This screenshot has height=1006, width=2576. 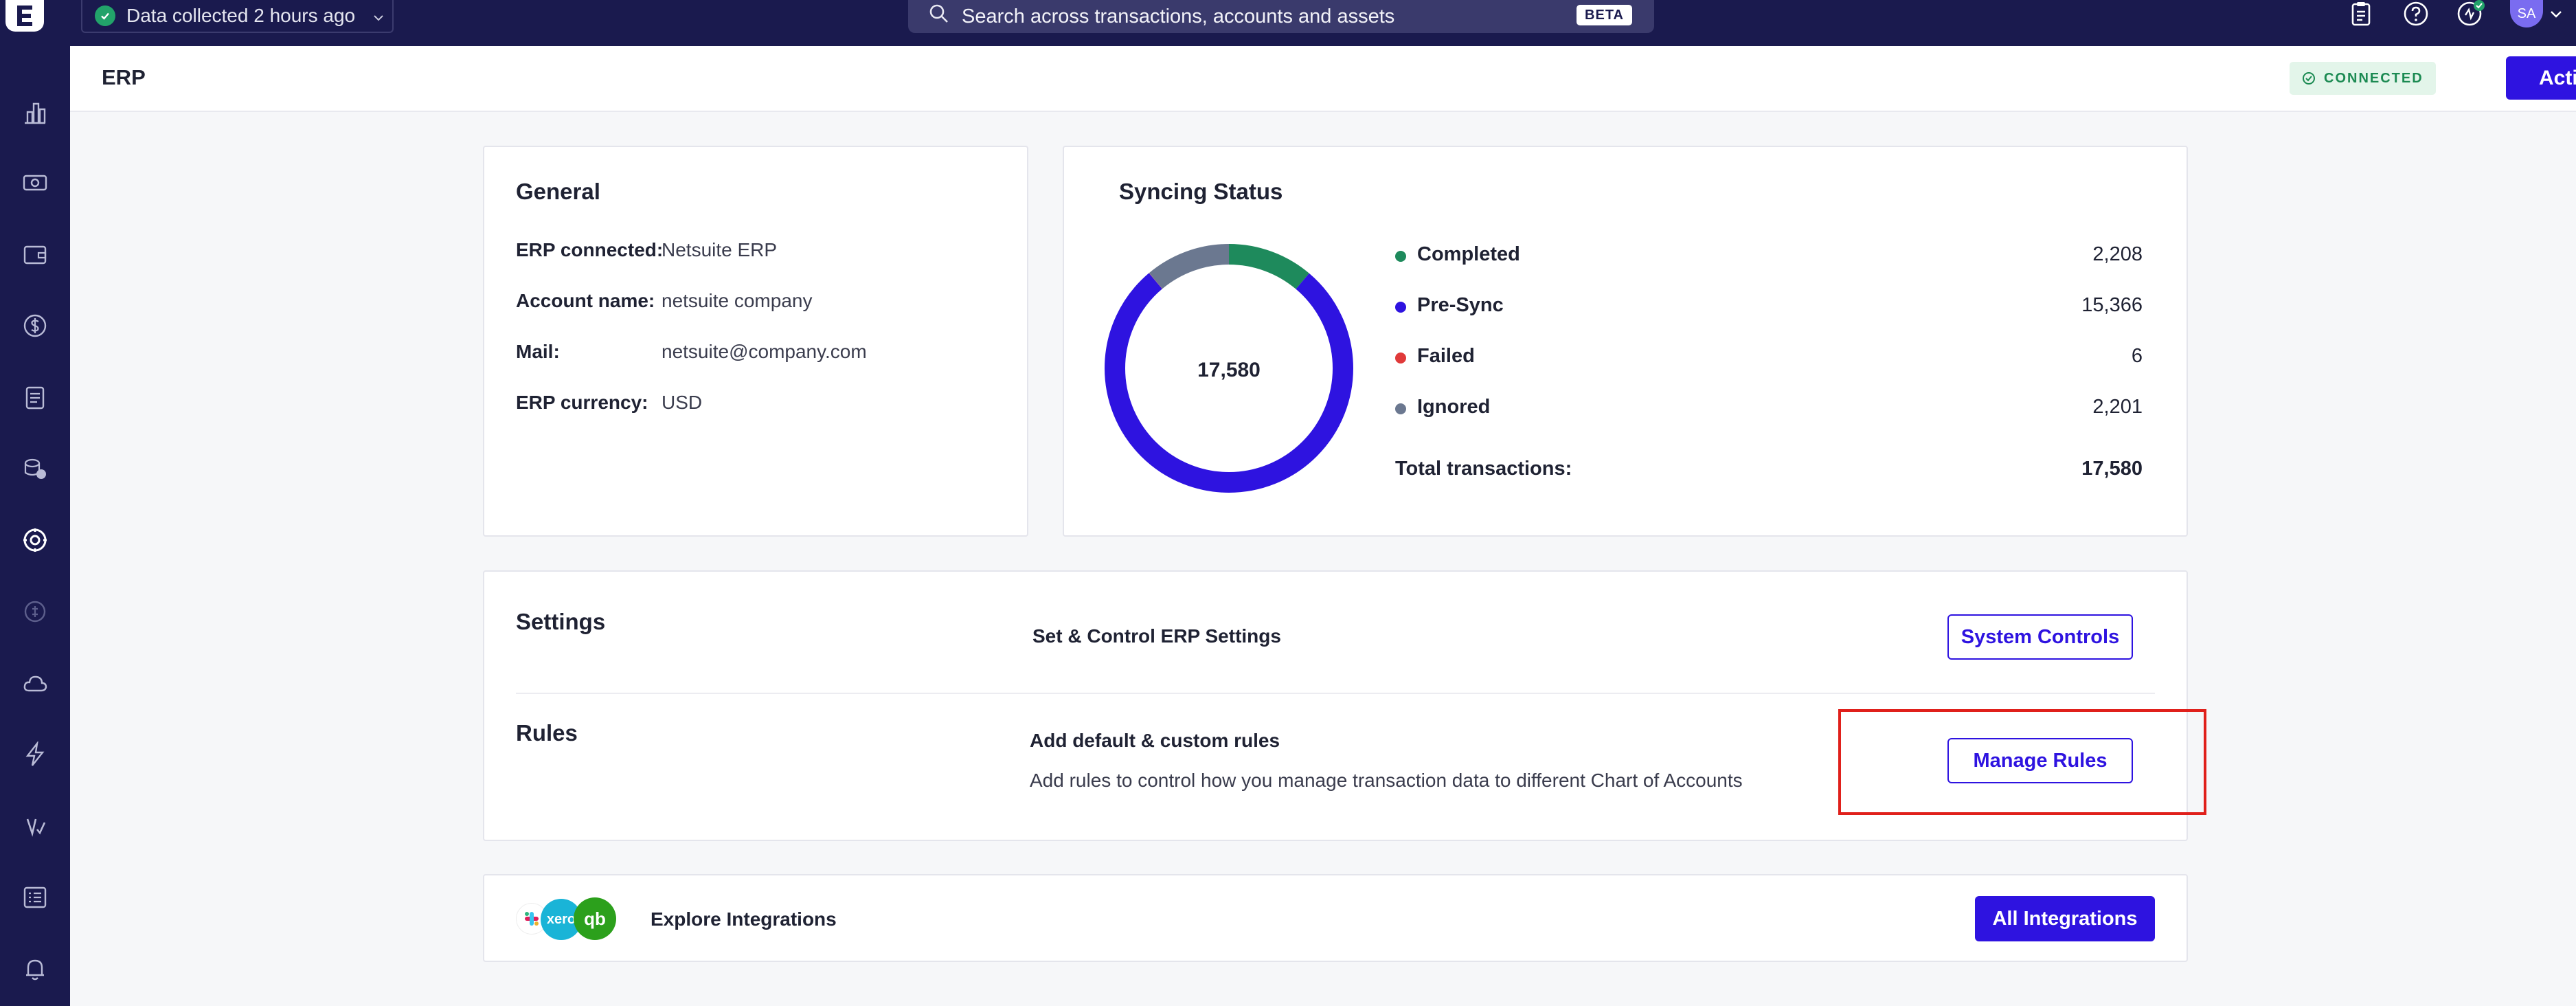 I want to click on legend-dot-ignored, so click(x=1400, y=408).